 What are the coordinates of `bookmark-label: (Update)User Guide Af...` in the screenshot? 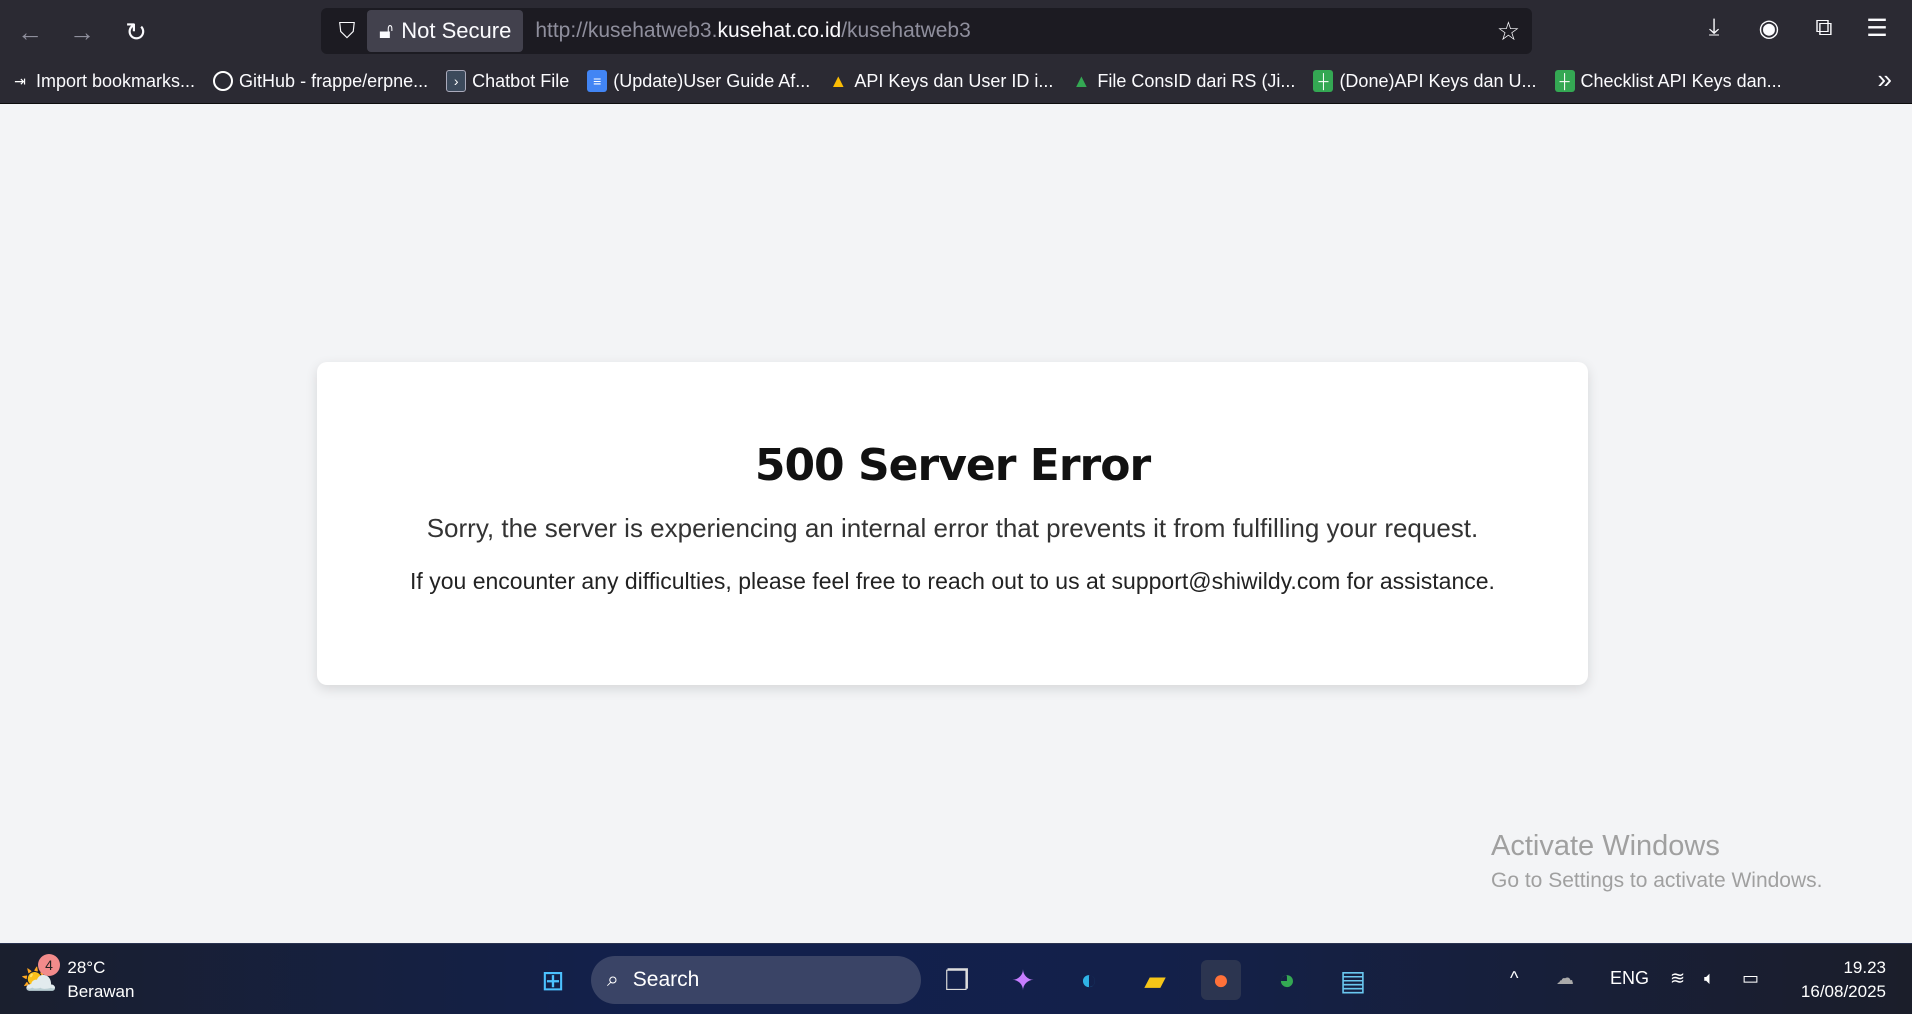 It's located at (712, 80).